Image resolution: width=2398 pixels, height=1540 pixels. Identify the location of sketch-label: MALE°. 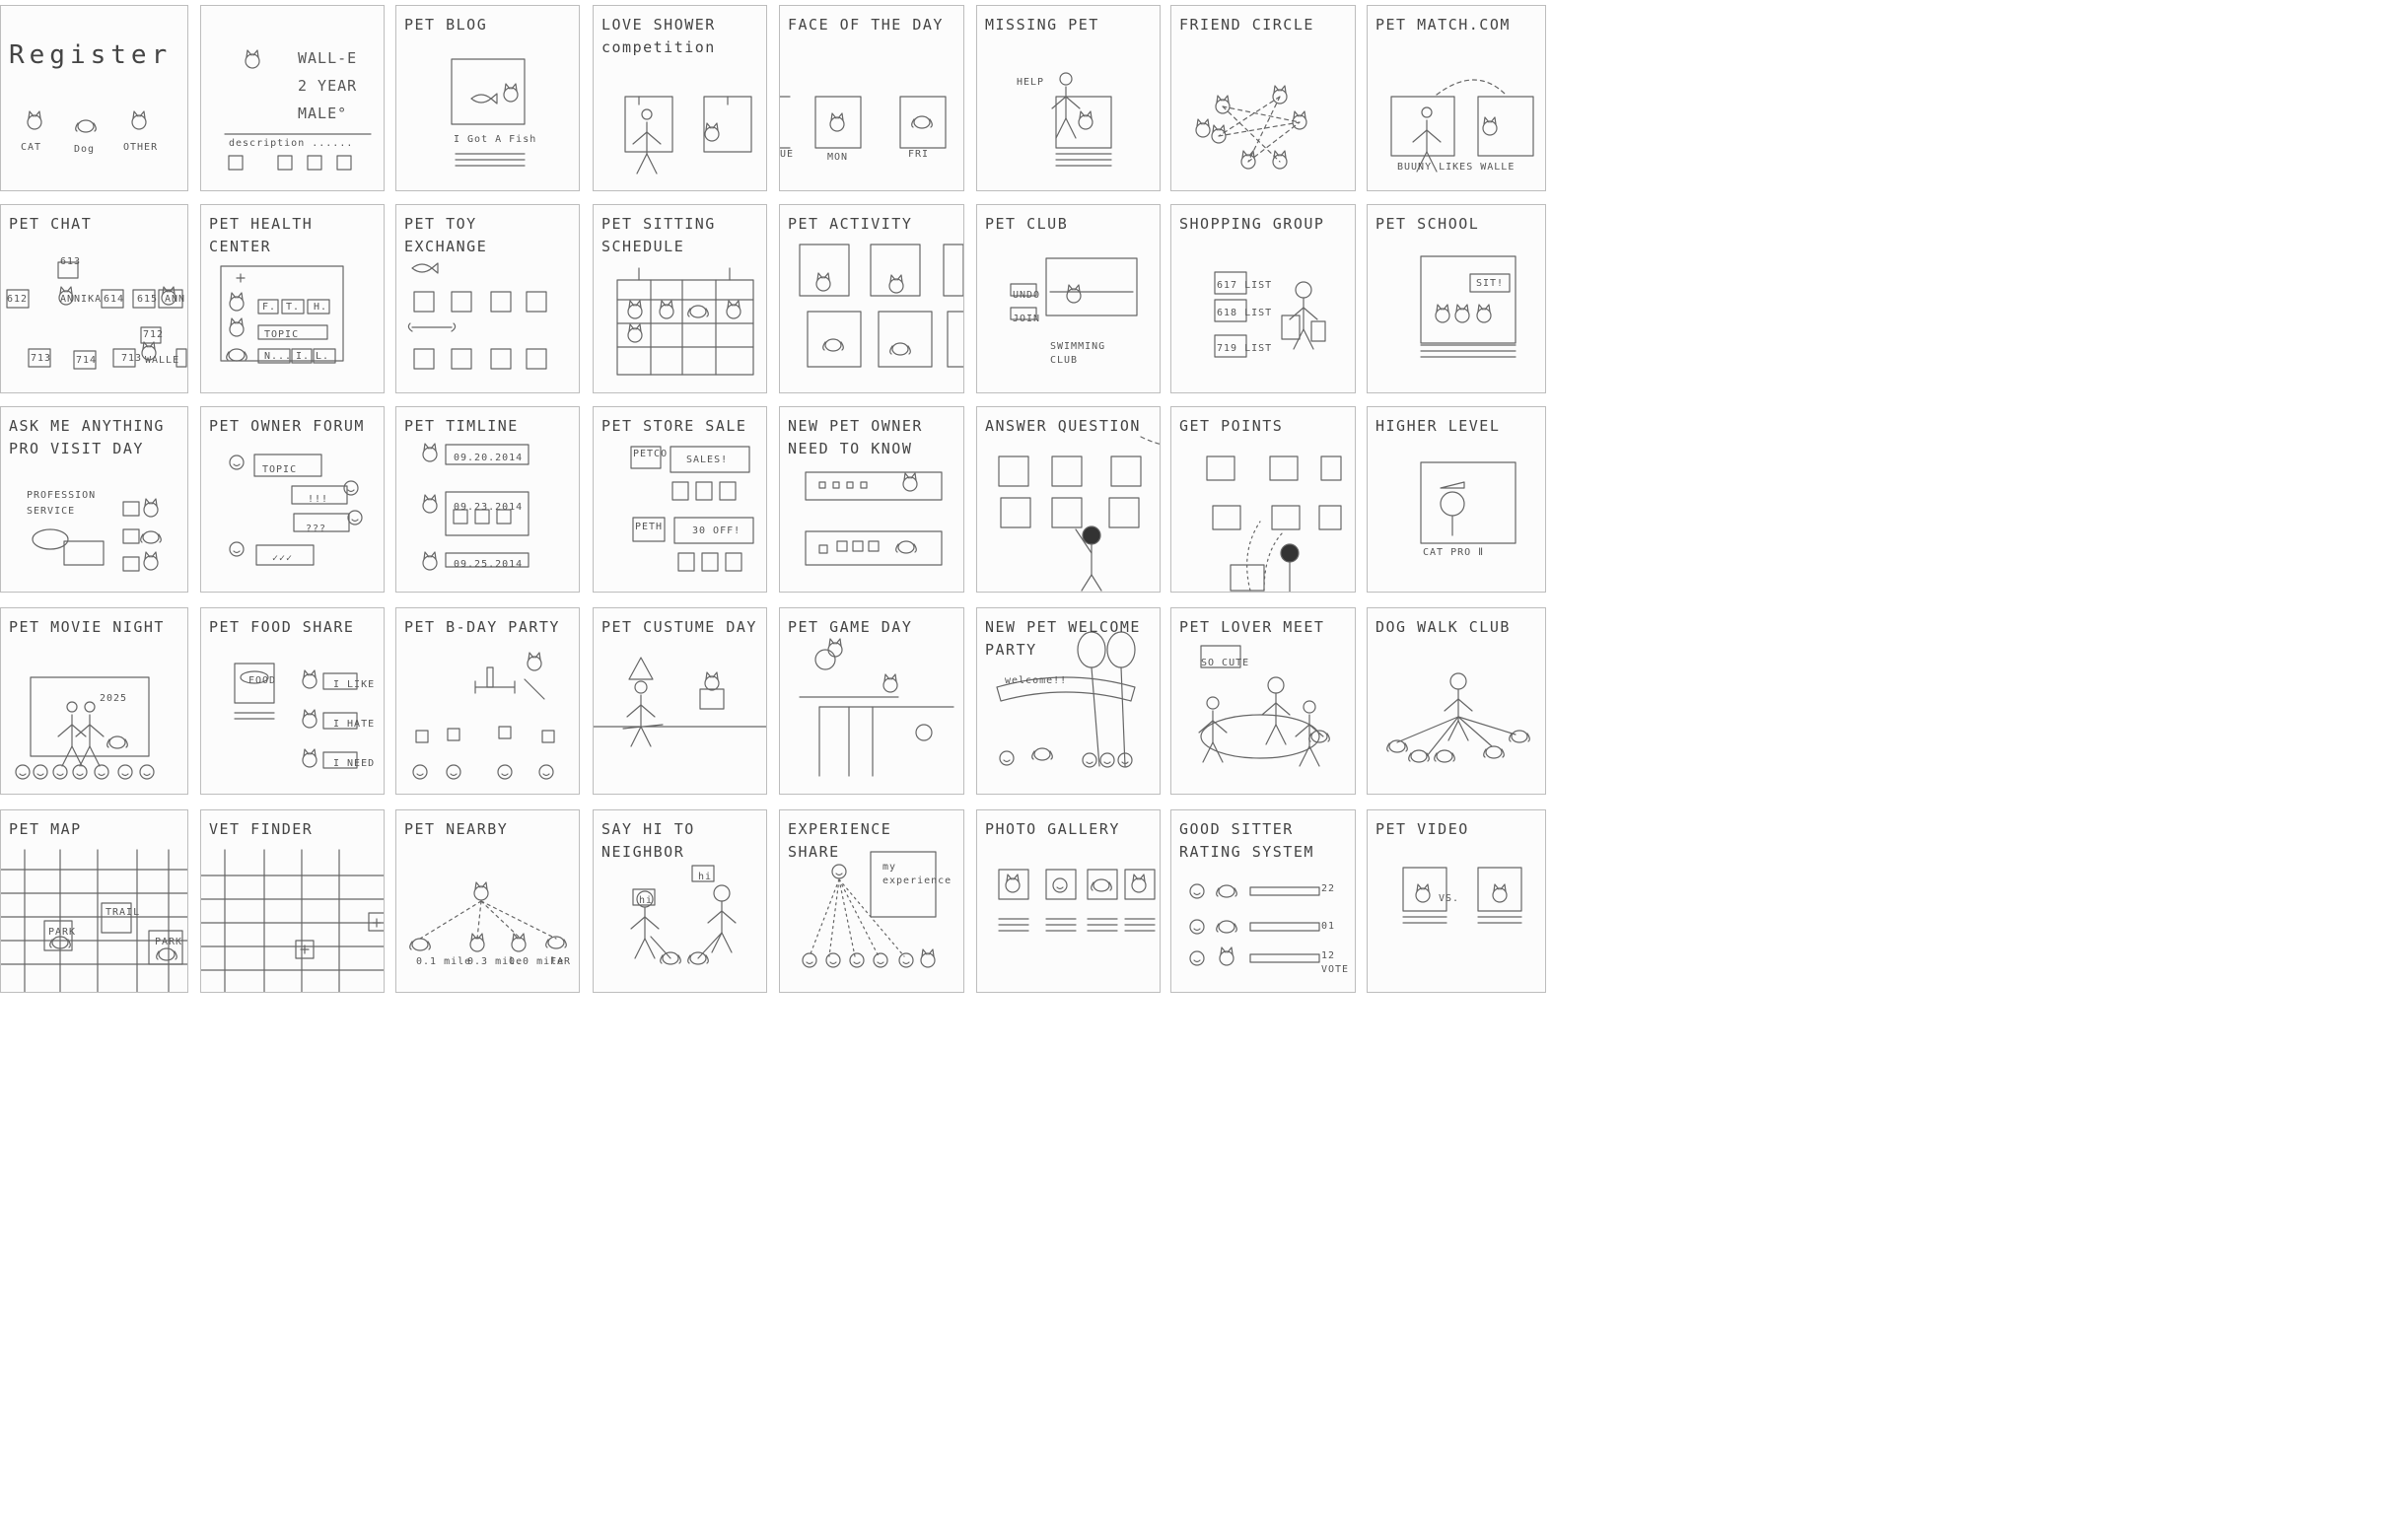
(323, 113).